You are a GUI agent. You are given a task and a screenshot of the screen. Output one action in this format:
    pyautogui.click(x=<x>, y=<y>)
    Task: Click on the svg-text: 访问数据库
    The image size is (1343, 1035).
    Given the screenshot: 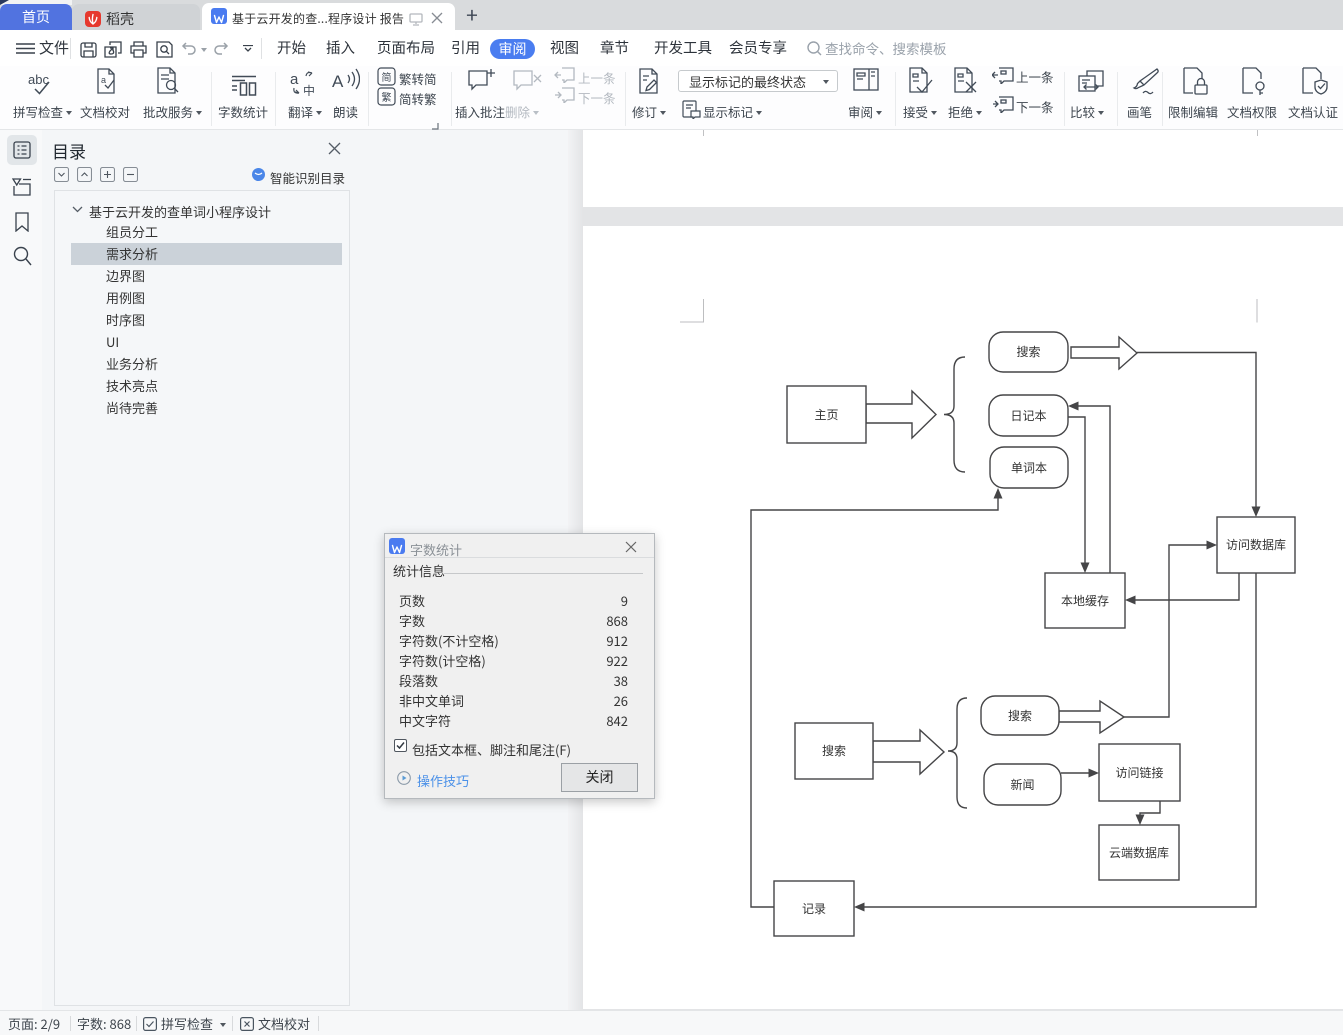 What is the action you would take?
    pyautogui.click(x=1256, y=544)
    